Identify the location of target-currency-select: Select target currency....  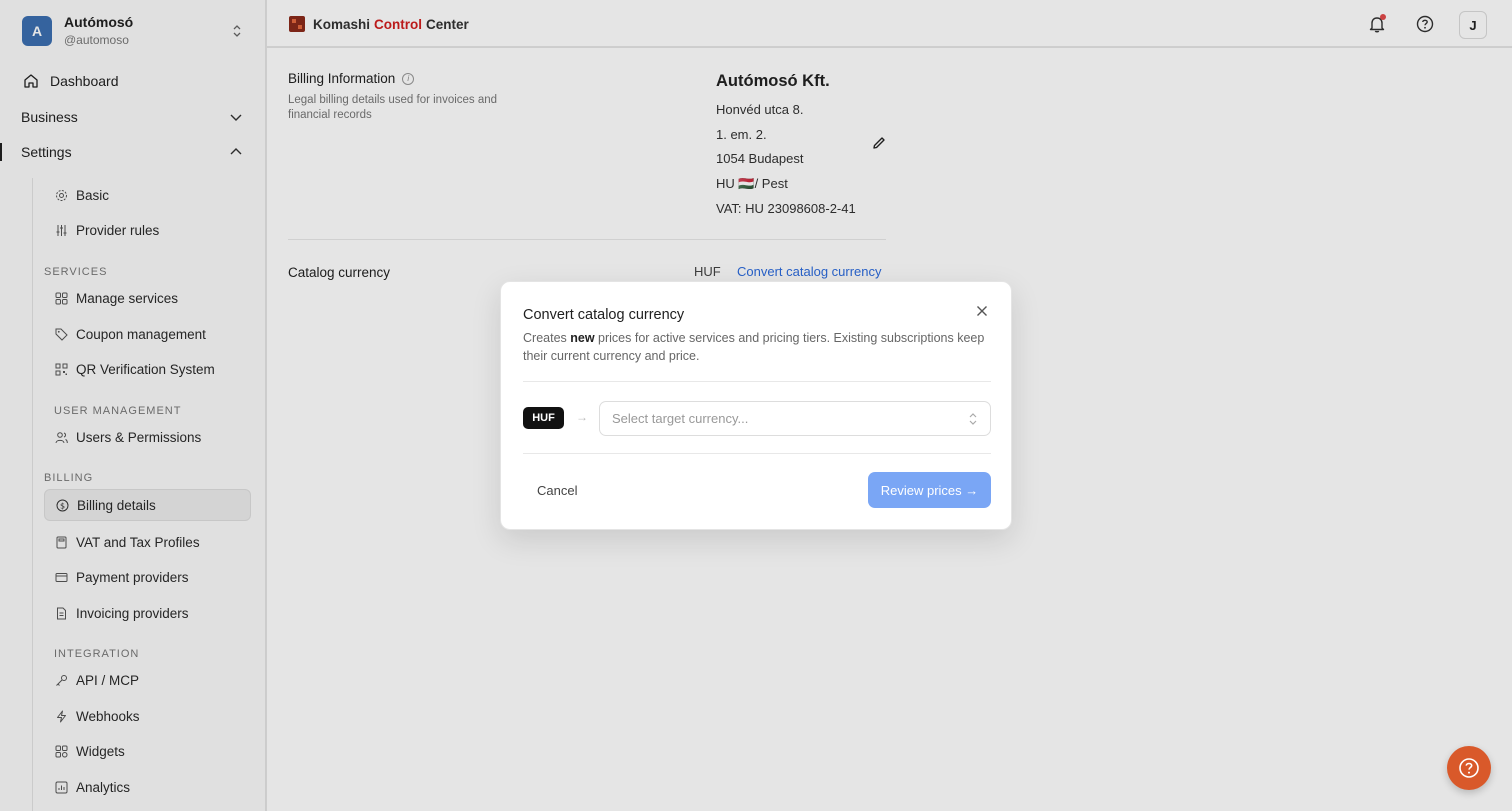
(795, 418).